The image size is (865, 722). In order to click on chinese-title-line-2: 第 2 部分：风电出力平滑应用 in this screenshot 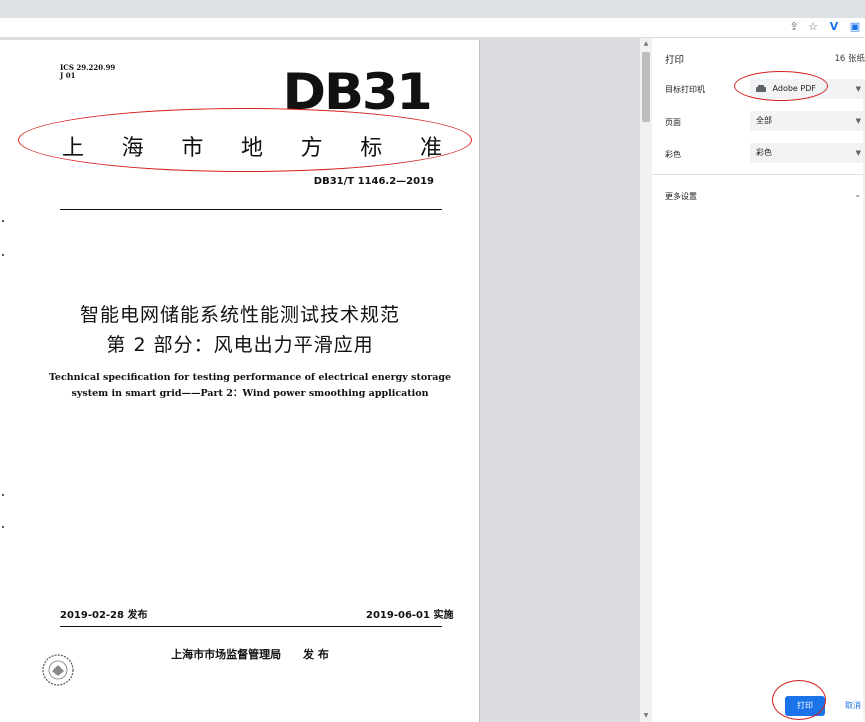, I will do `click(240, 345)`.